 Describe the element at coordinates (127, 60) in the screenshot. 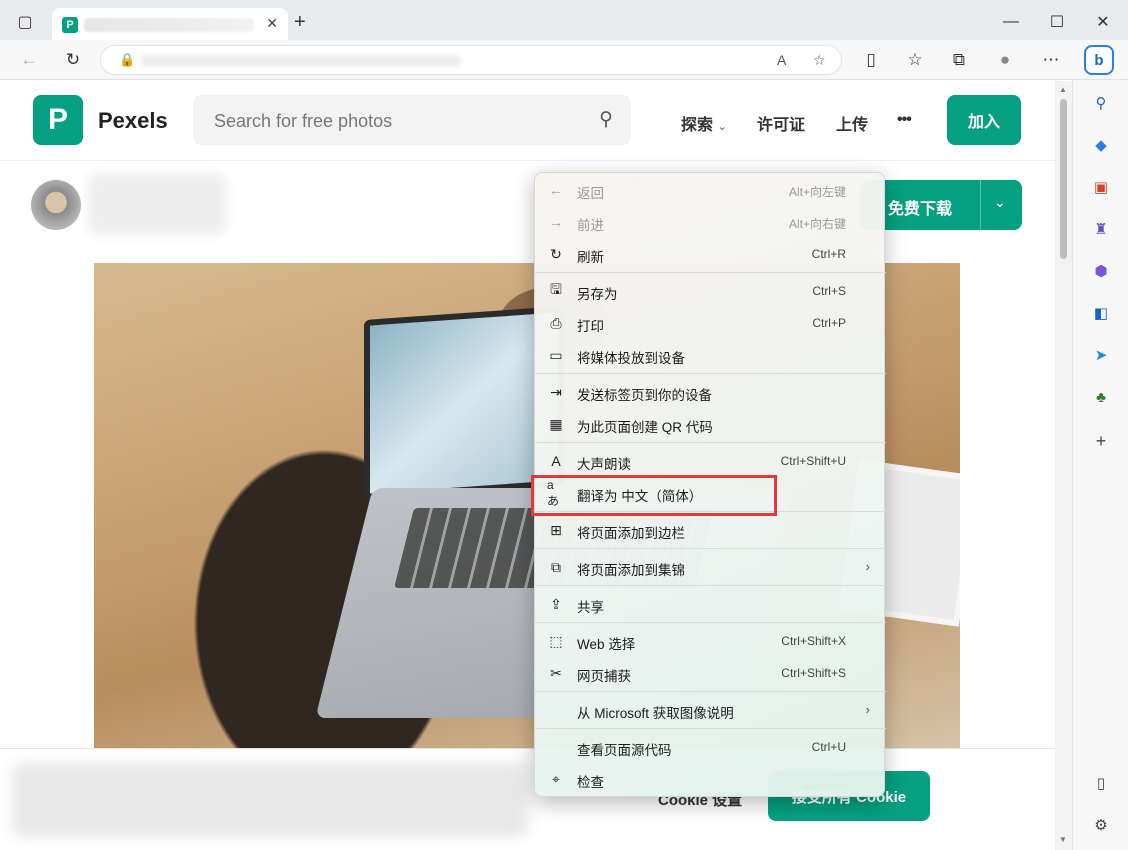

I see `lock-icon: 🔒` at that location.